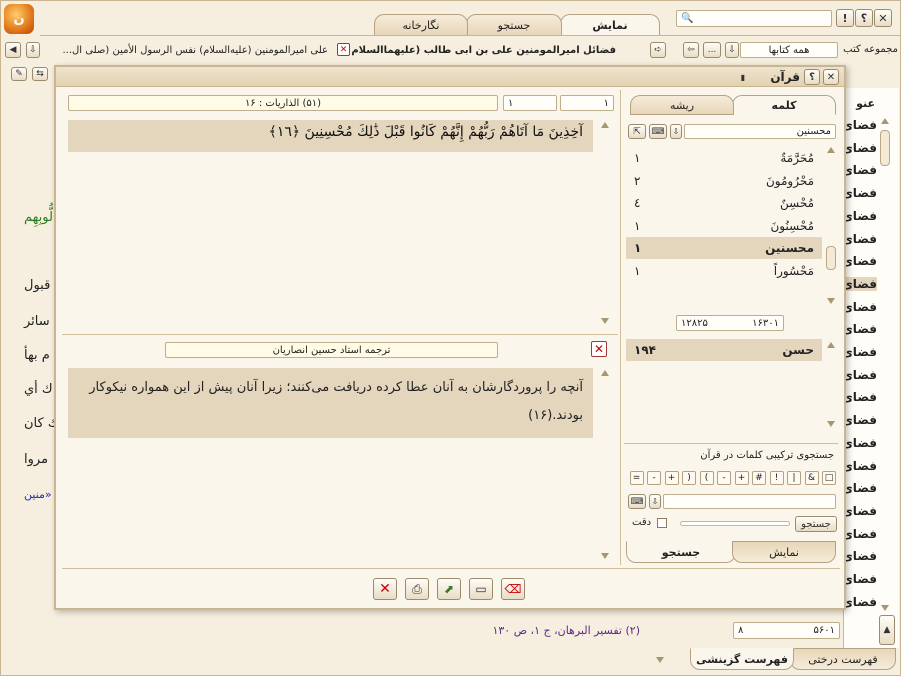 The image size is (901, 676). I want to click on combo-search-button: جستجو, so click(816, 524).